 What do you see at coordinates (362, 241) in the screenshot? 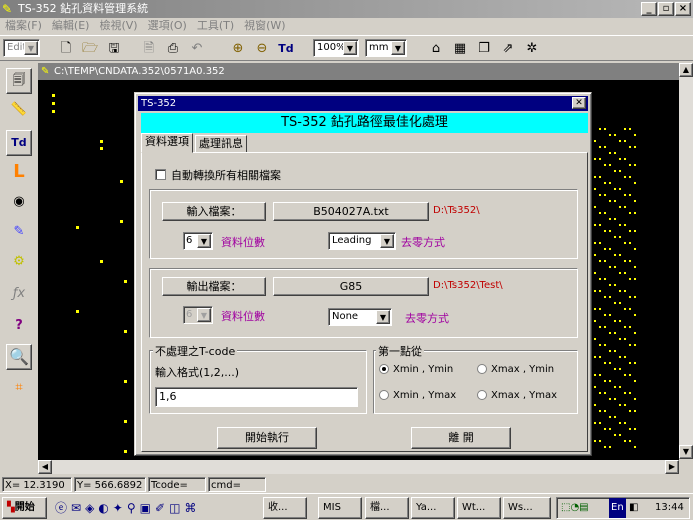
I see `input-zero-select: Leading ▼` at bounding box center [362, 241].